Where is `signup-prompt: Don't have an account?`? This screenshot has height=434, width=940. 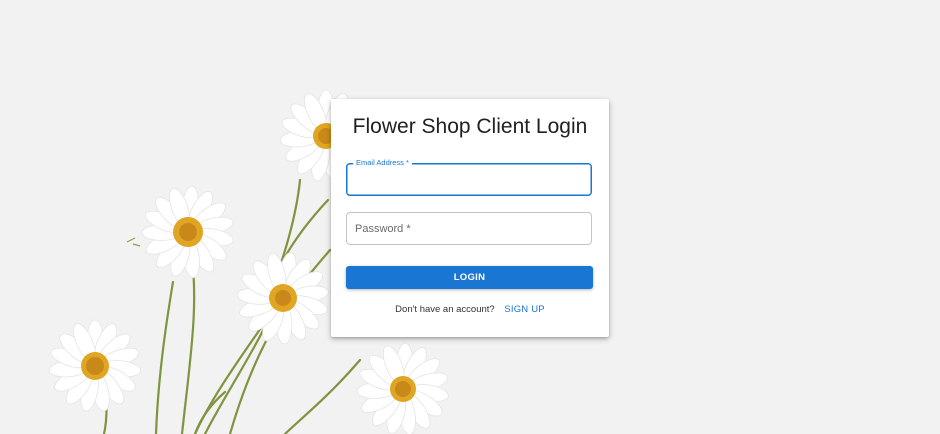
signup-prompt: Don't have an account? is located at coordinates (445, 309).